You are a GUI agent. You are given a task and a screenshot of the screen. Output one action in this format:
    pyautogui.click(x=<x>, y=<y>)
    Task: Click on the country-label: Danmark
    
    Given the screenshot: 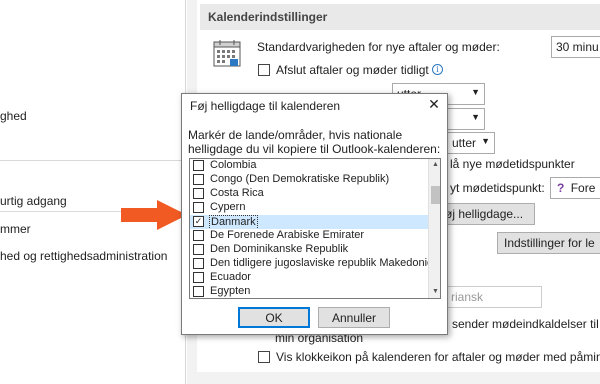 What is the action you would take?
    pyautogui.click(x=233, y=222)
    